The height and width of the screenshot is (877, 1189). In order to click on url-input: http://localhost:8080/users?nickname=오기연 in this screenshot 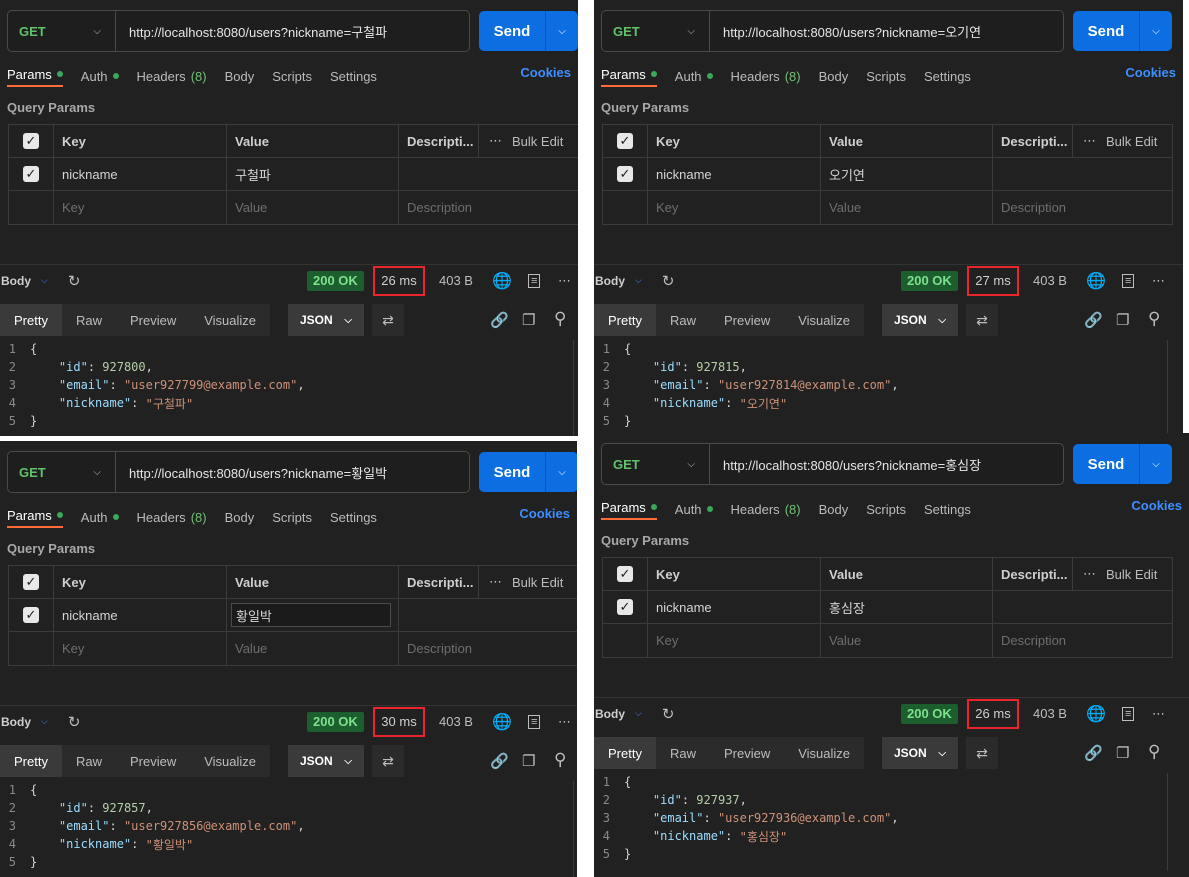, I will do `click(886, 31)`.